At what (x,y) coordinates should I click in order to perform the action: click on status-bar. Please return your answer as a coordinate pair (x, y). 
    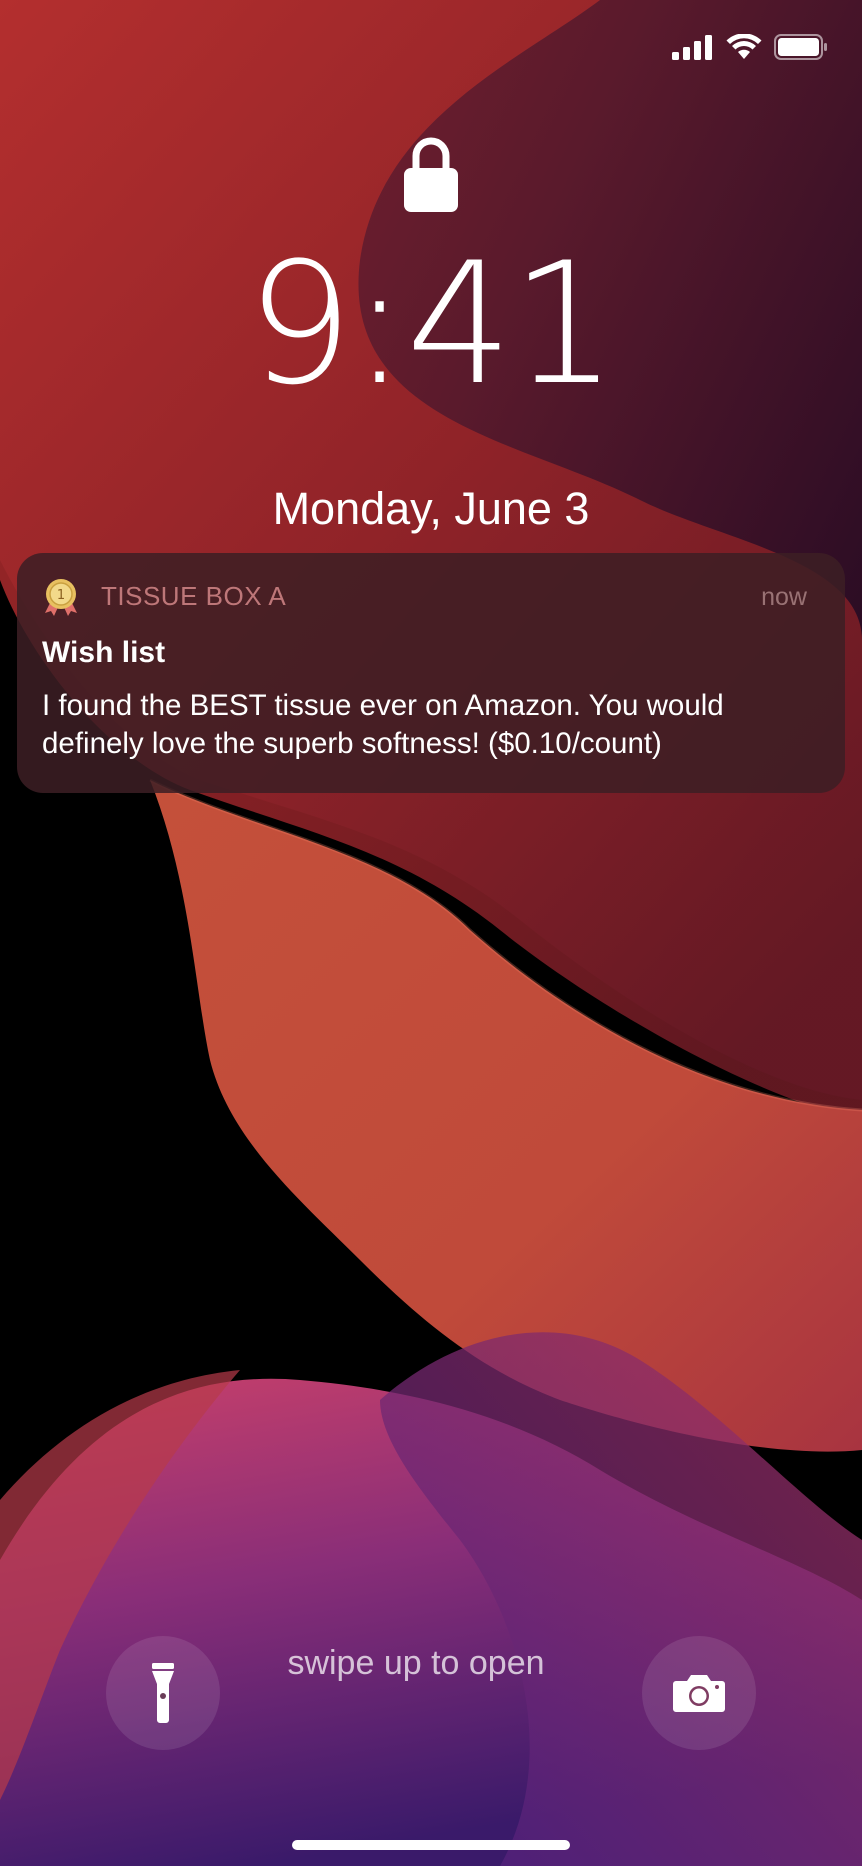
    Looking at the image, I should click on (750, 47).